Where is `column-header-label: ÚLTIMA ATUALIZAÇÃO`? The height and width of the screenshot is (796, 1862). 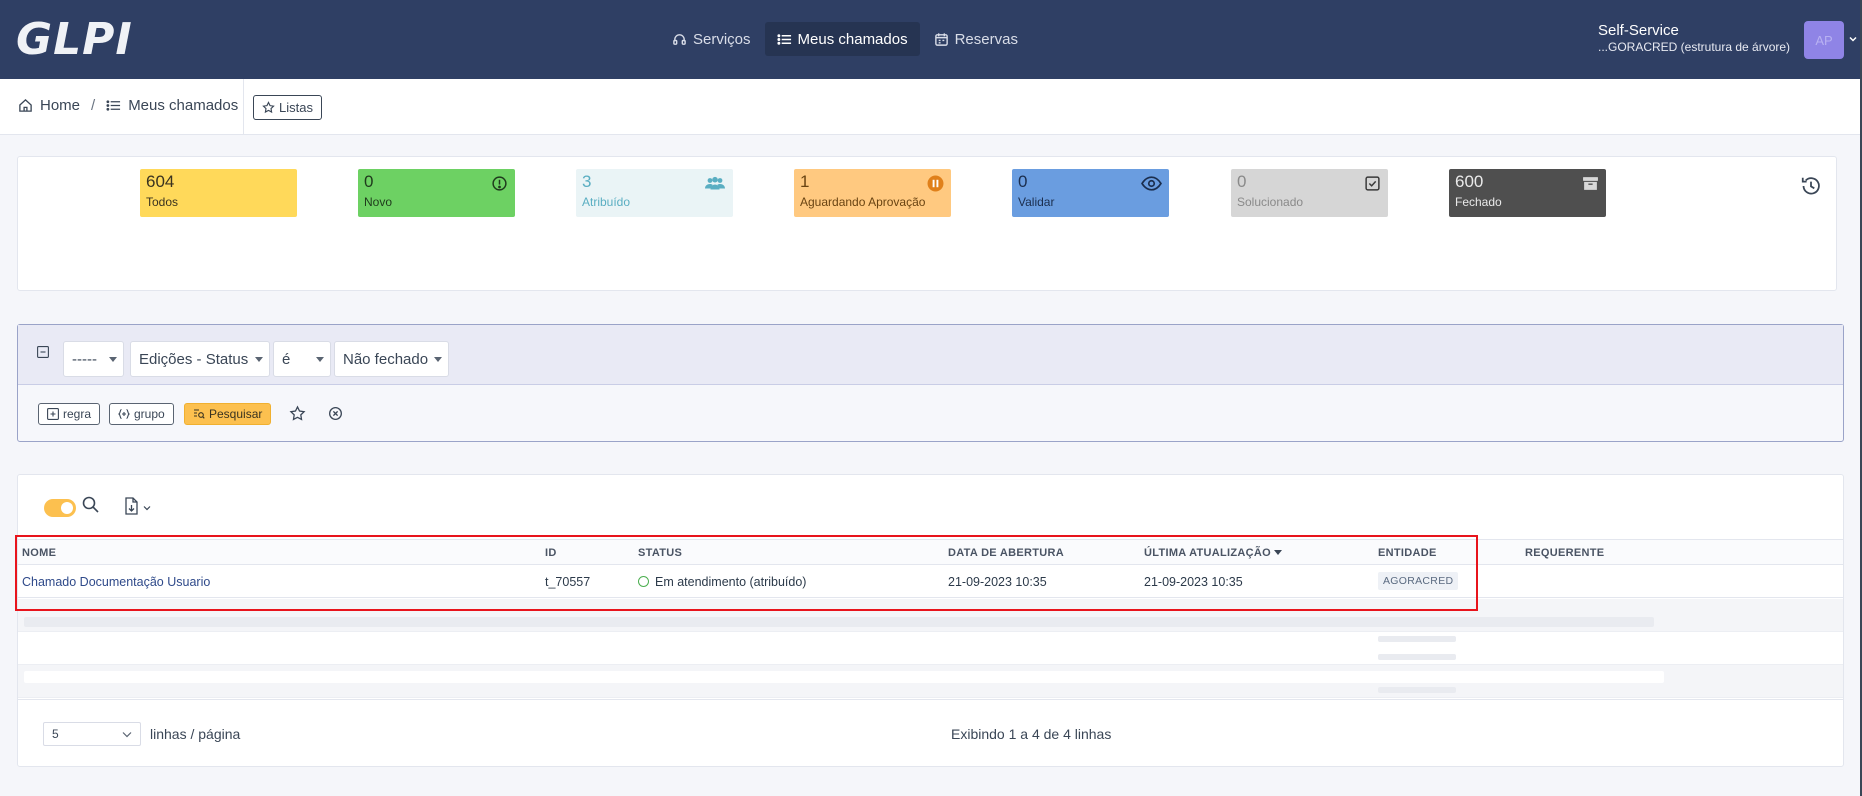 column-header-label: ÚLTIMA ATUALIZAÇÃO is located at coordinates (1207, 553).